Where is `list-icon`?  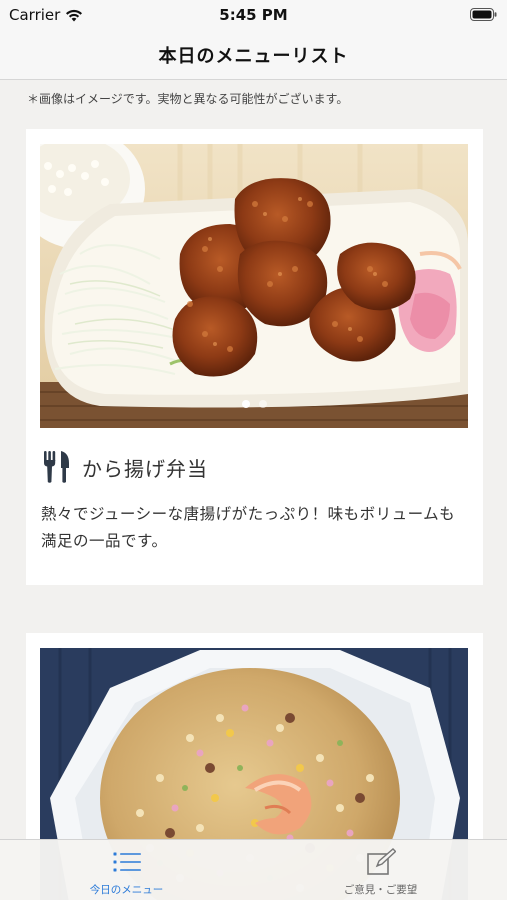 list-icon is located at coordinates (127, 862).